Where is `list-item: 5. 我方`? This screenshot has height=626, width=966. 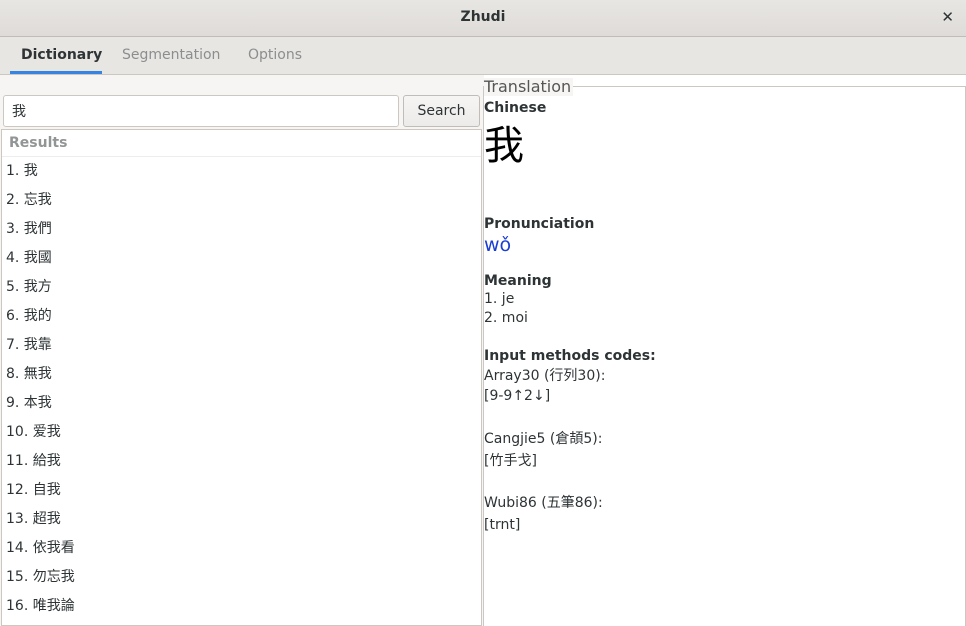 list-item: 5. 我方 is located at coordinates (241, 287).